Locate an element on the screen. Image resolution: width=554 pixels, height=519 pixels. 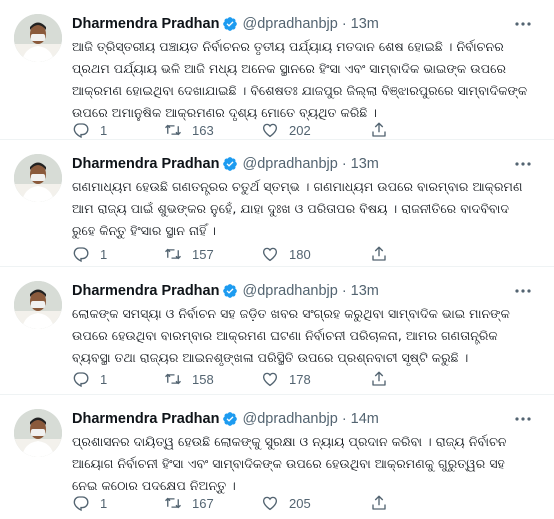
retweet-button: 157 is located at coordinates (189, 254).